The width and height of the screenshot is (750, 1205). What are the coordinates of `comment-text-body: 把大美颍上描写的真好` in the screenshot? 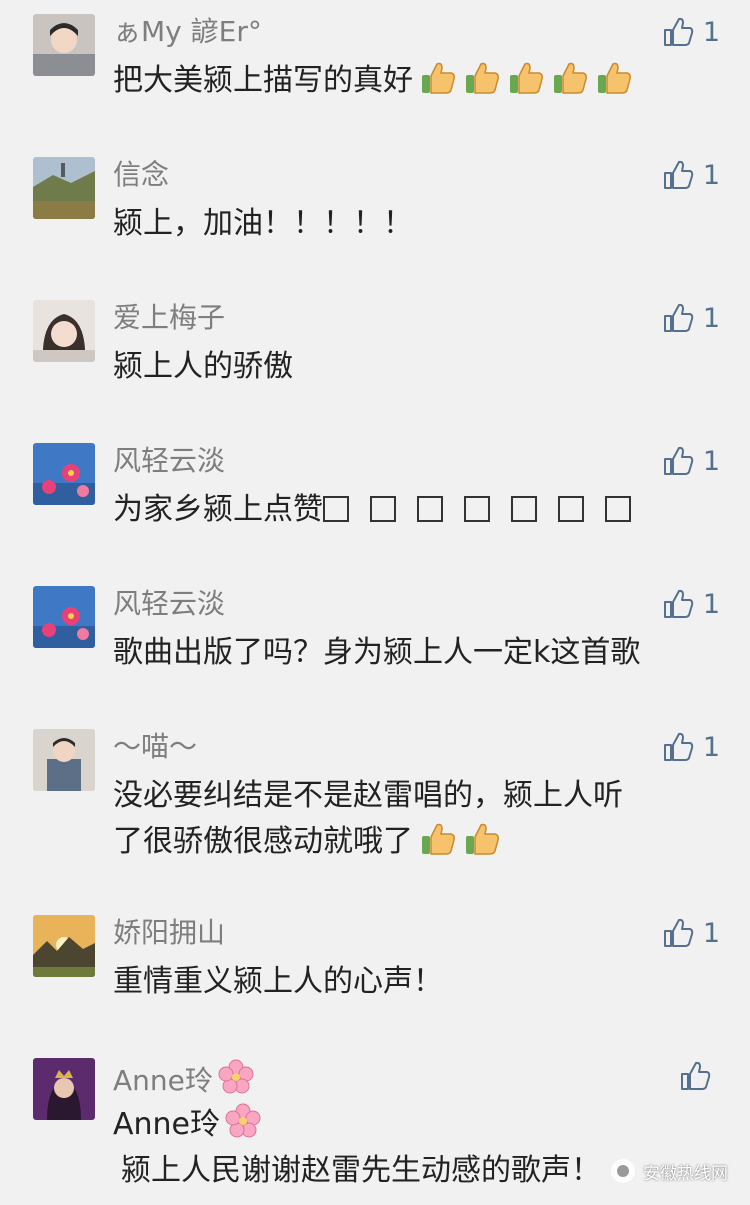 It's located at (263, 80).